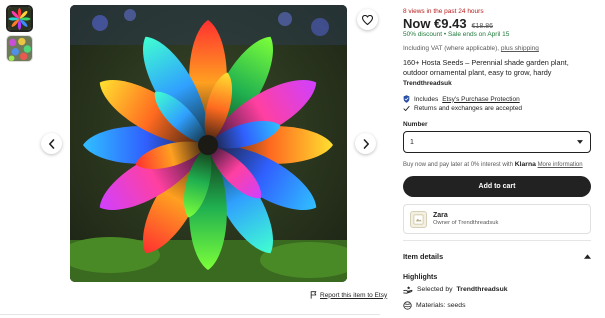 The width and height of the screenshot is (605, 318). I want to click on report-item-label: Report this item to Etsy, so click(354, 295).